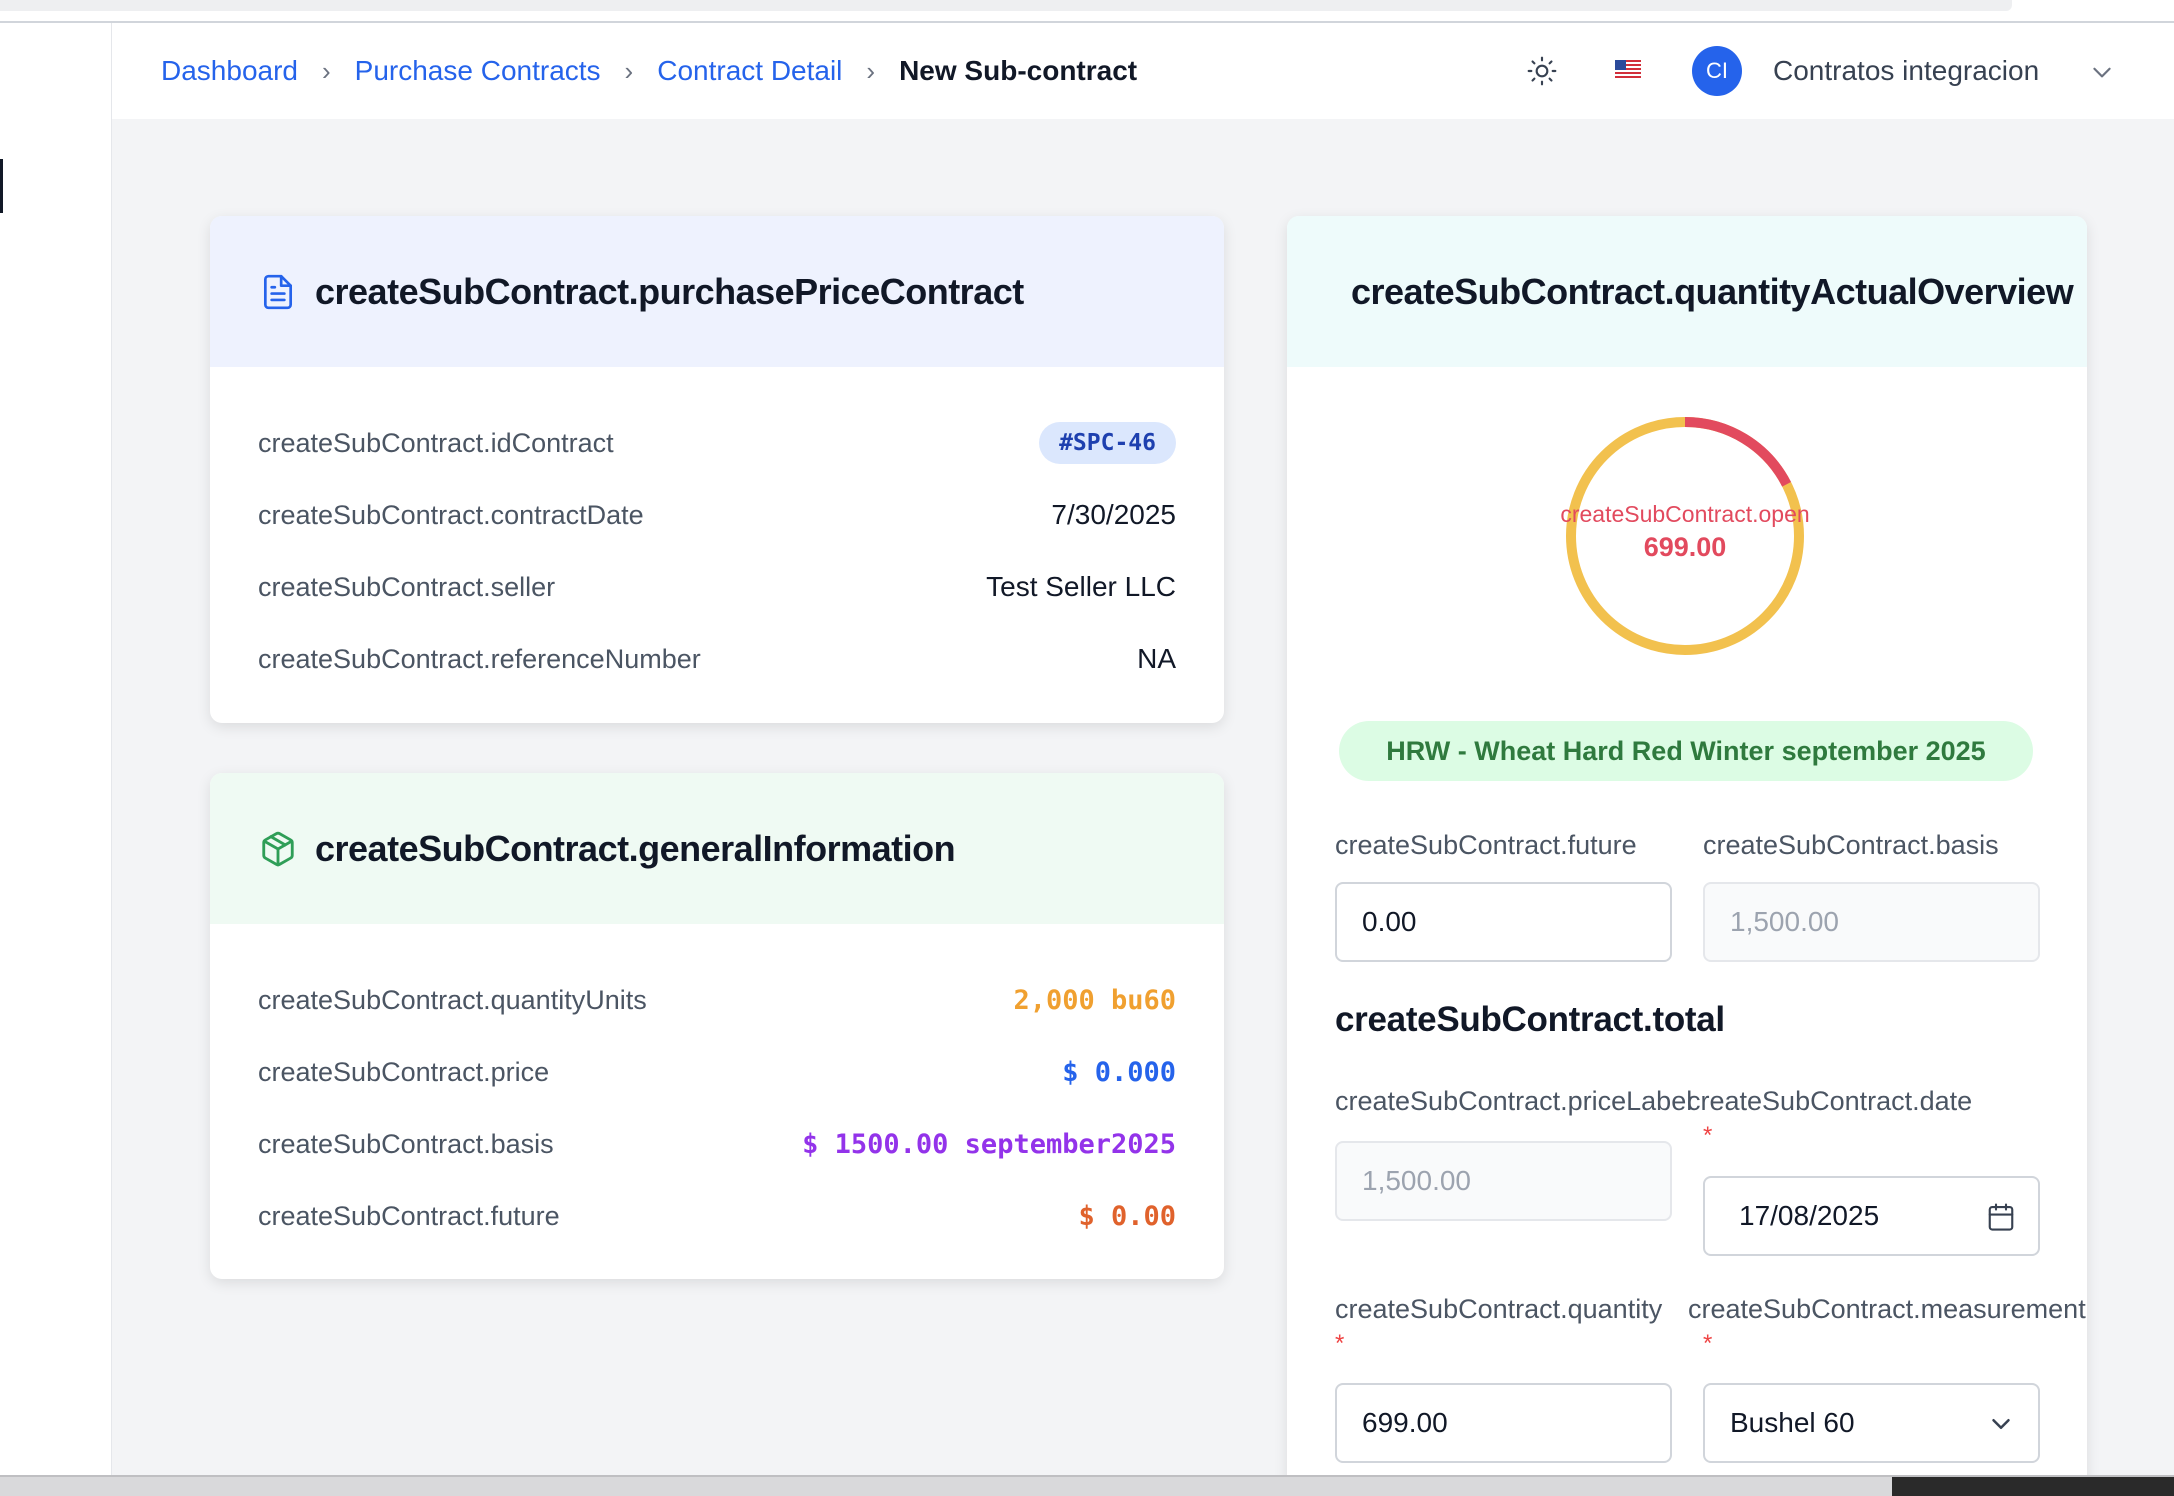  I want to click on donut-value: 699.00, so click(1685, 547).